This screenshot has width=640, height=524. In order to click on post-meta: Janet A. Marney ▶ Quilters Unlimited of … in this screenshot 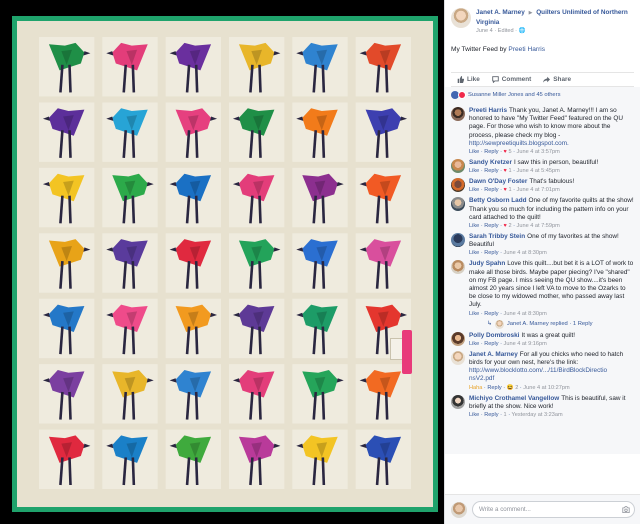, I will do `click(555, 22)`.